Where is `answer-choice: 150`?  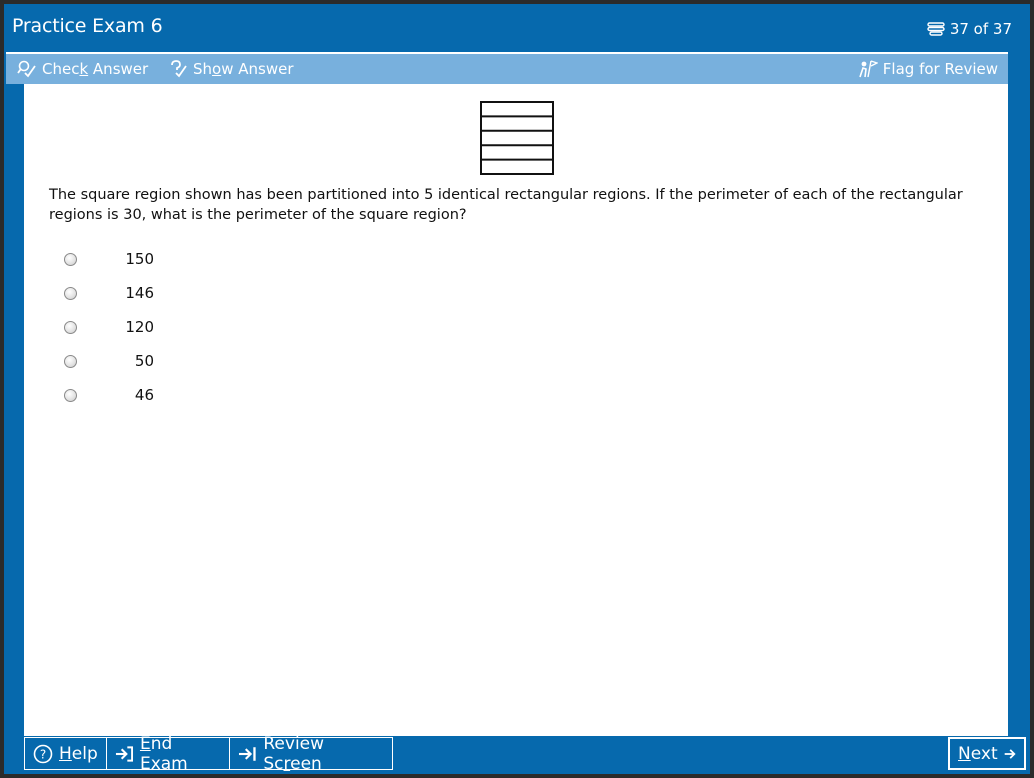 answer-choice: 150 is located at coordinates (109, 259).